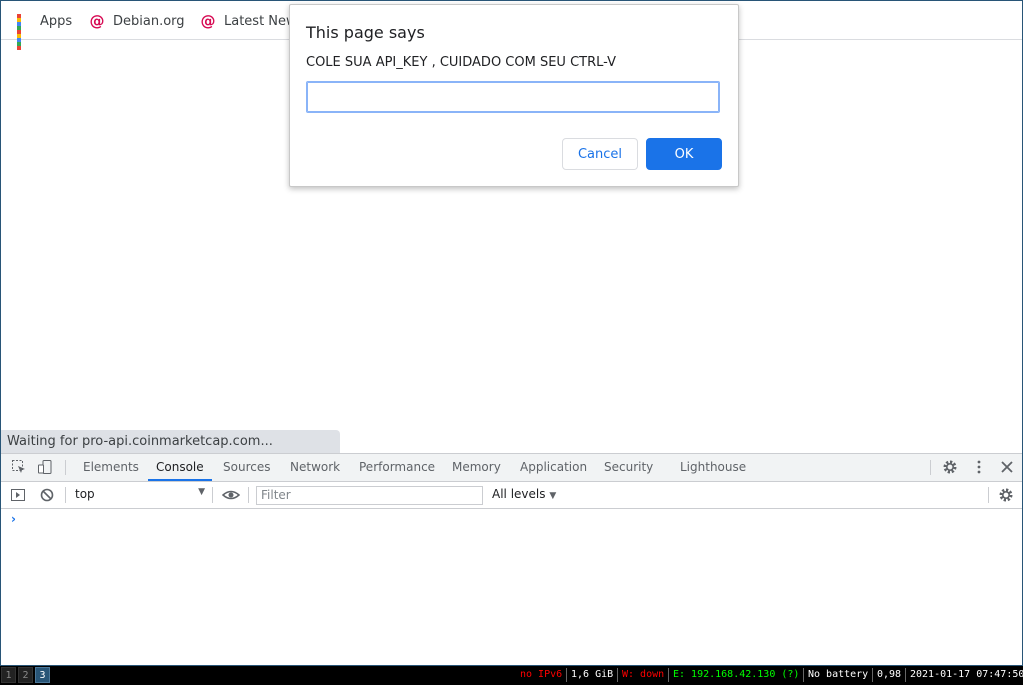  I want to click on api-key-input, so click(513, 97).